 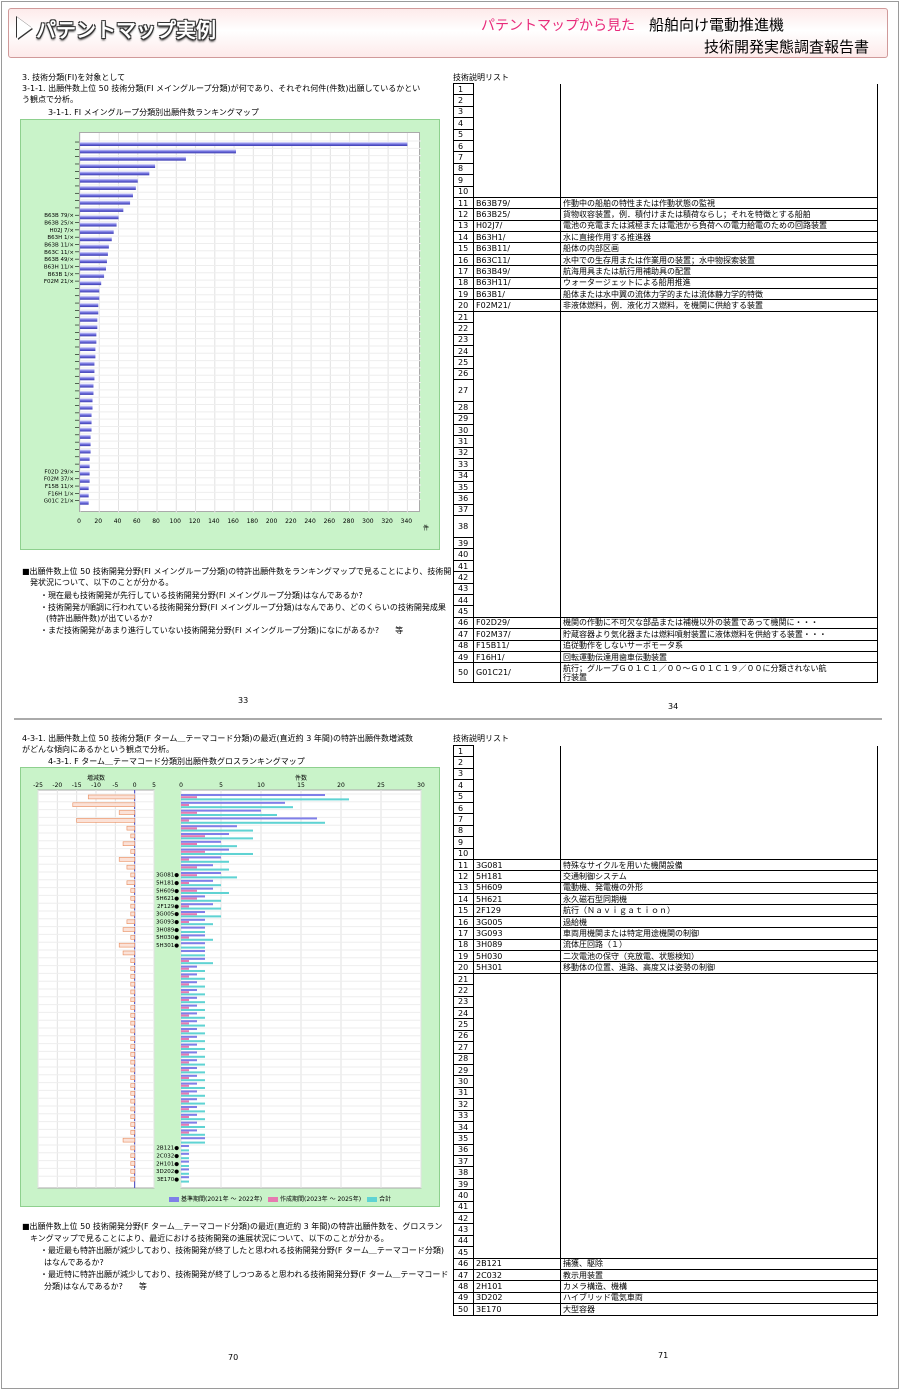 What do you see at coordinates (517, 1275) in the screenshot?
I see `row-code: 2C032` at bounding box center [517, 1275].